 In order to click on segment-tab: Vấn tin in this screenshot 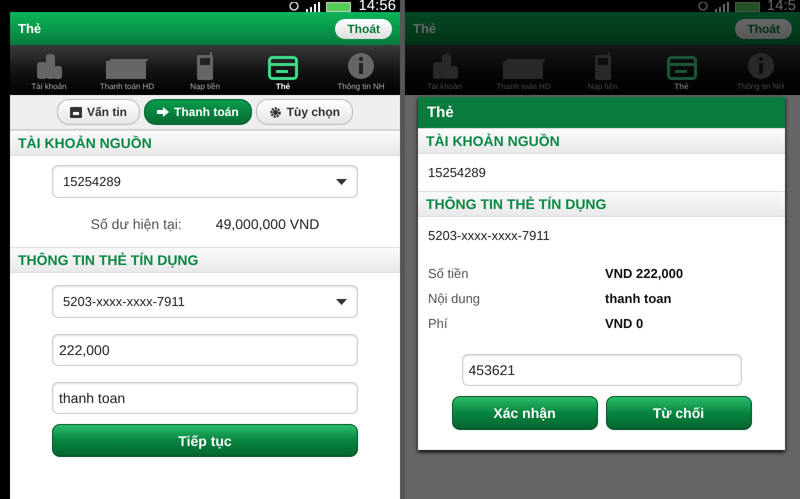, I will do `click(98, 112)`.